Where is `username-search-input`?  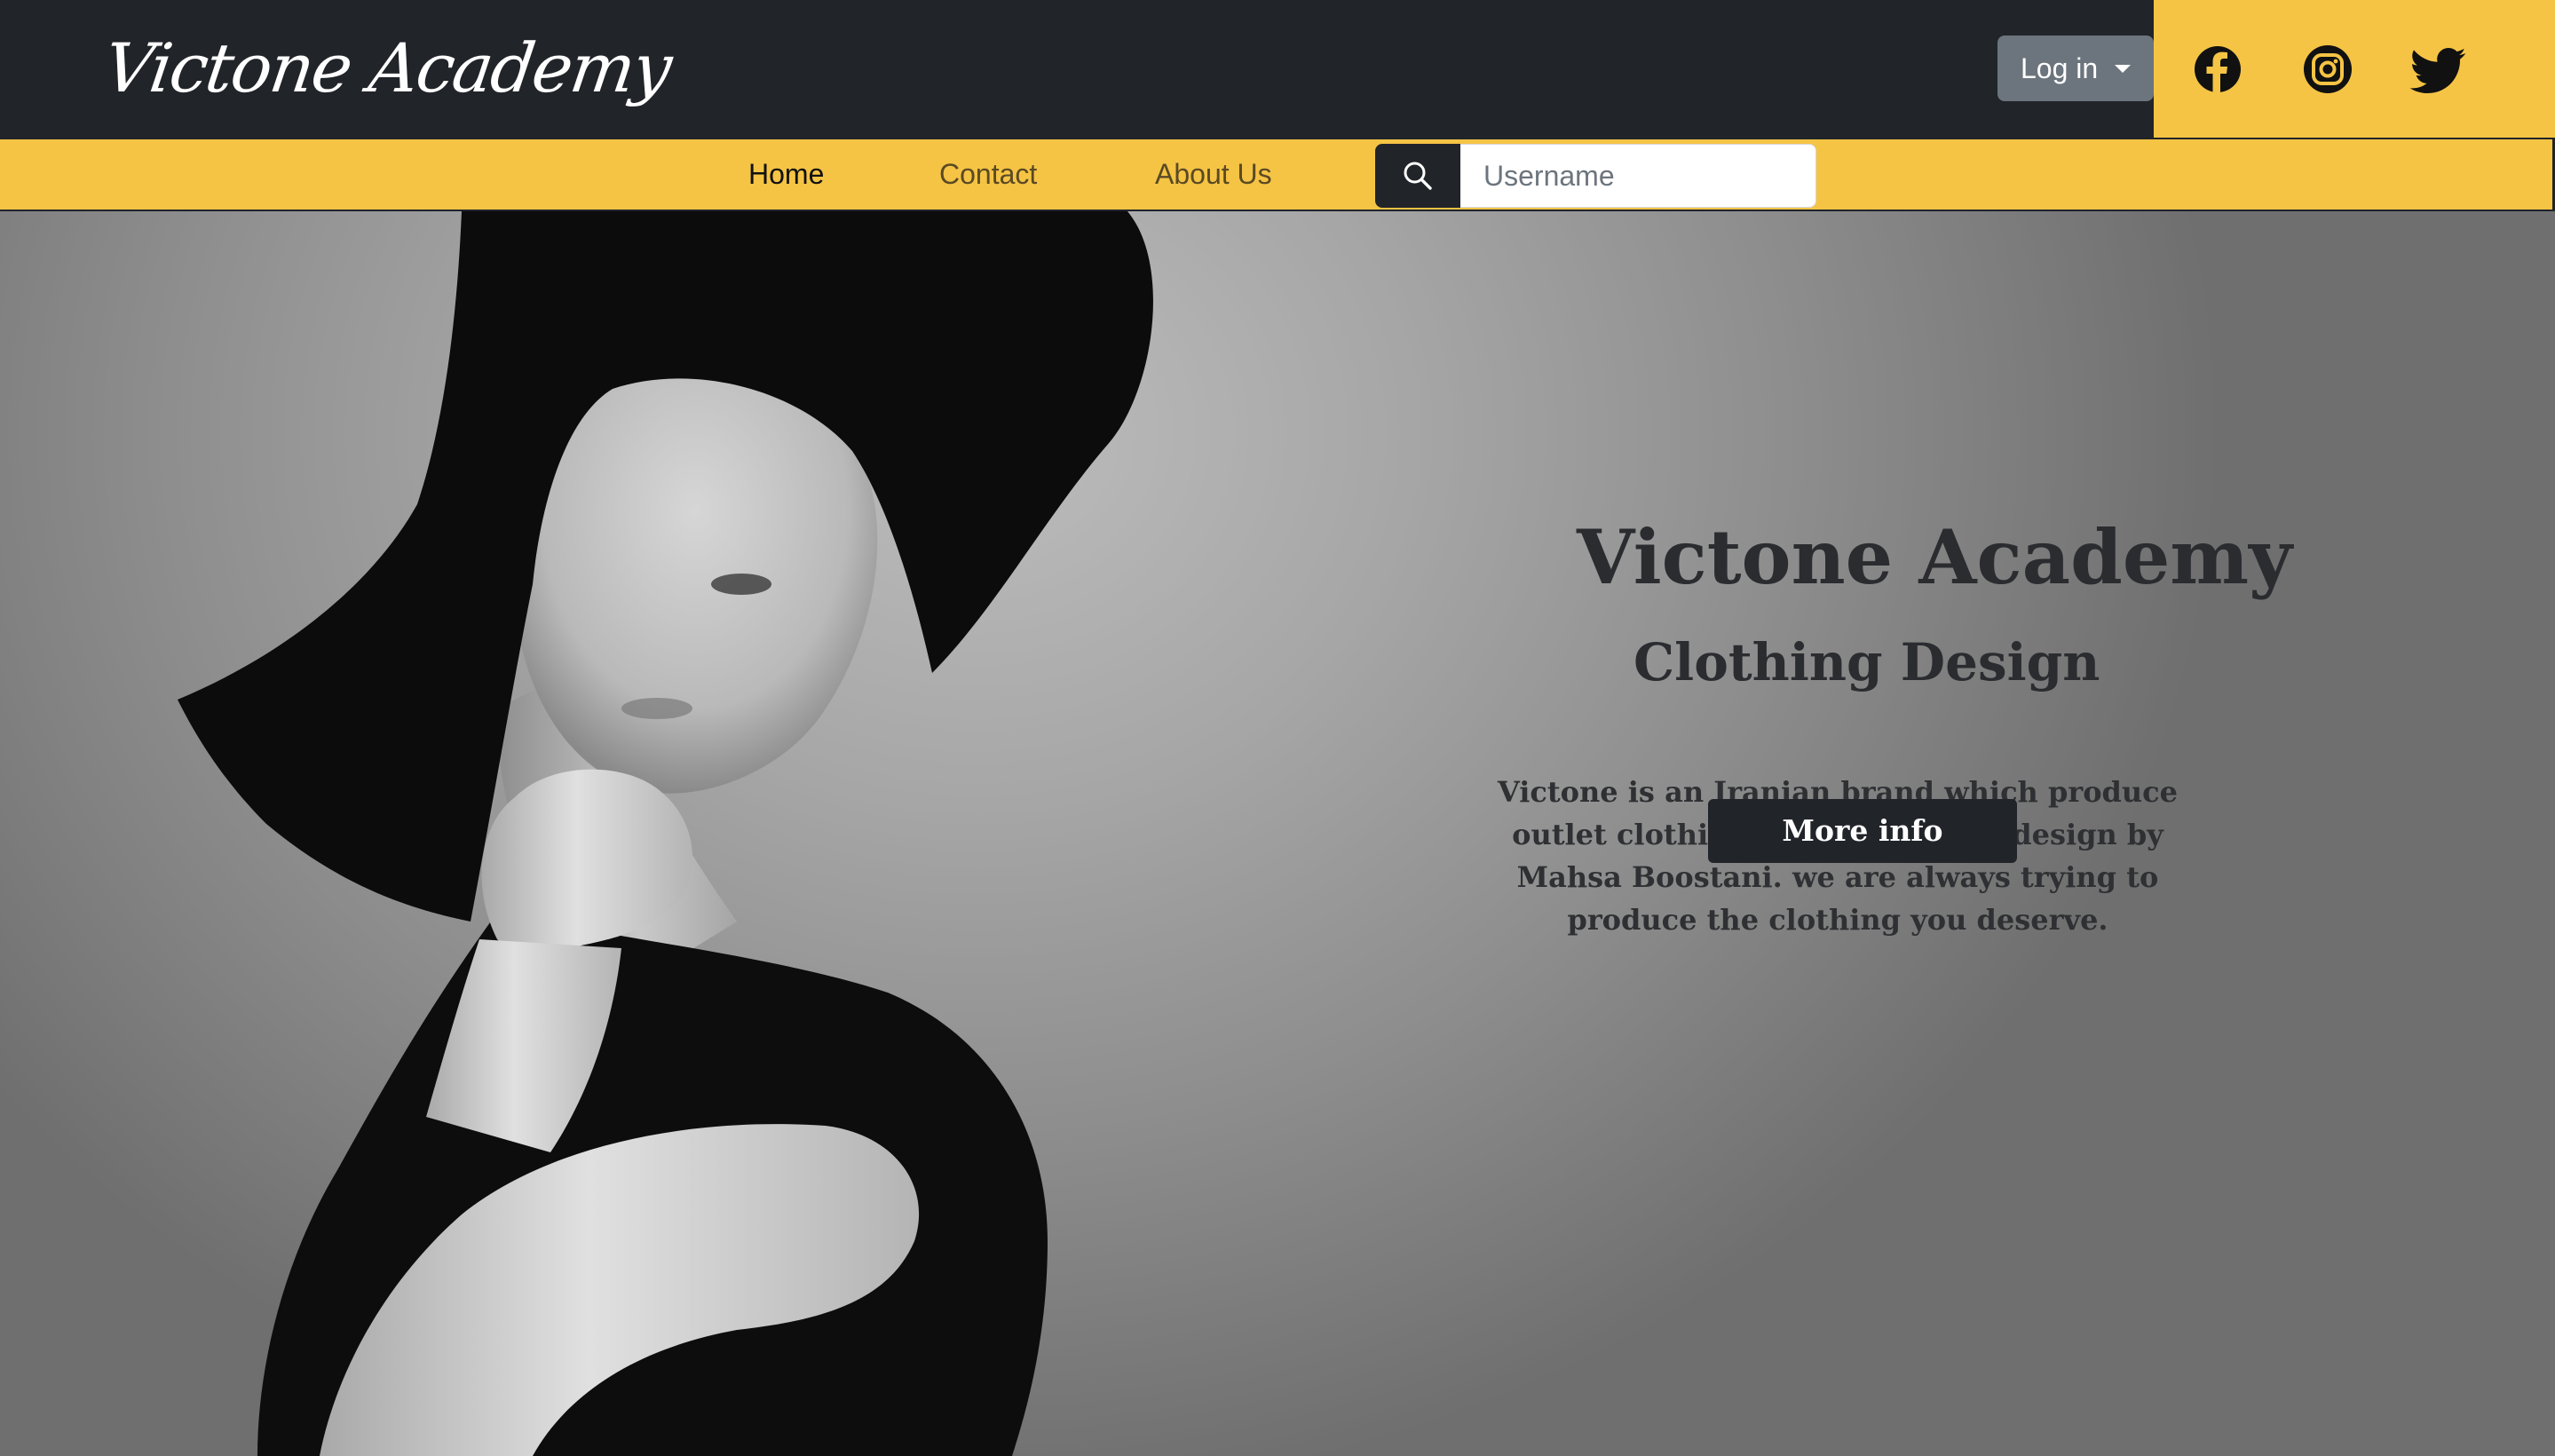 username-search-input is located at coordinates (1638, 176).